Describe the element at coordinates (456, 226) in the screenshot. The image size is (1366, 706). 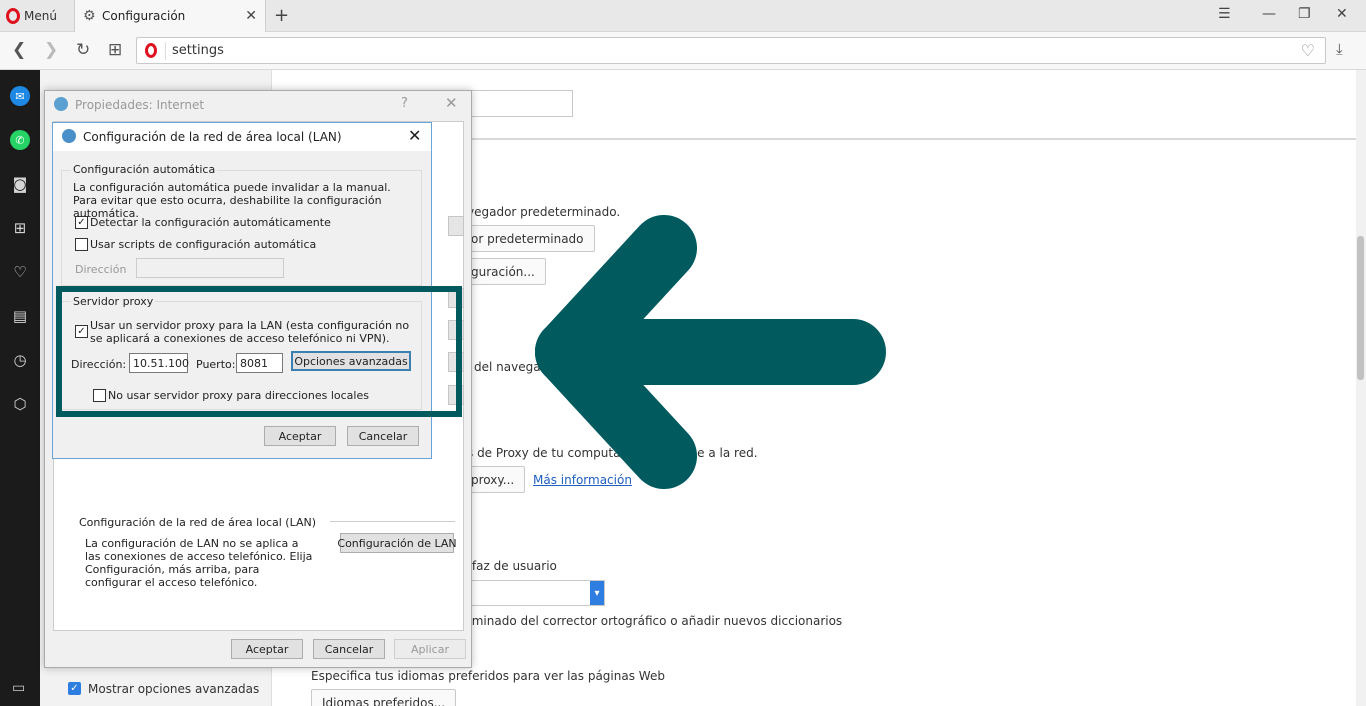
I see `partial-button` at that location.